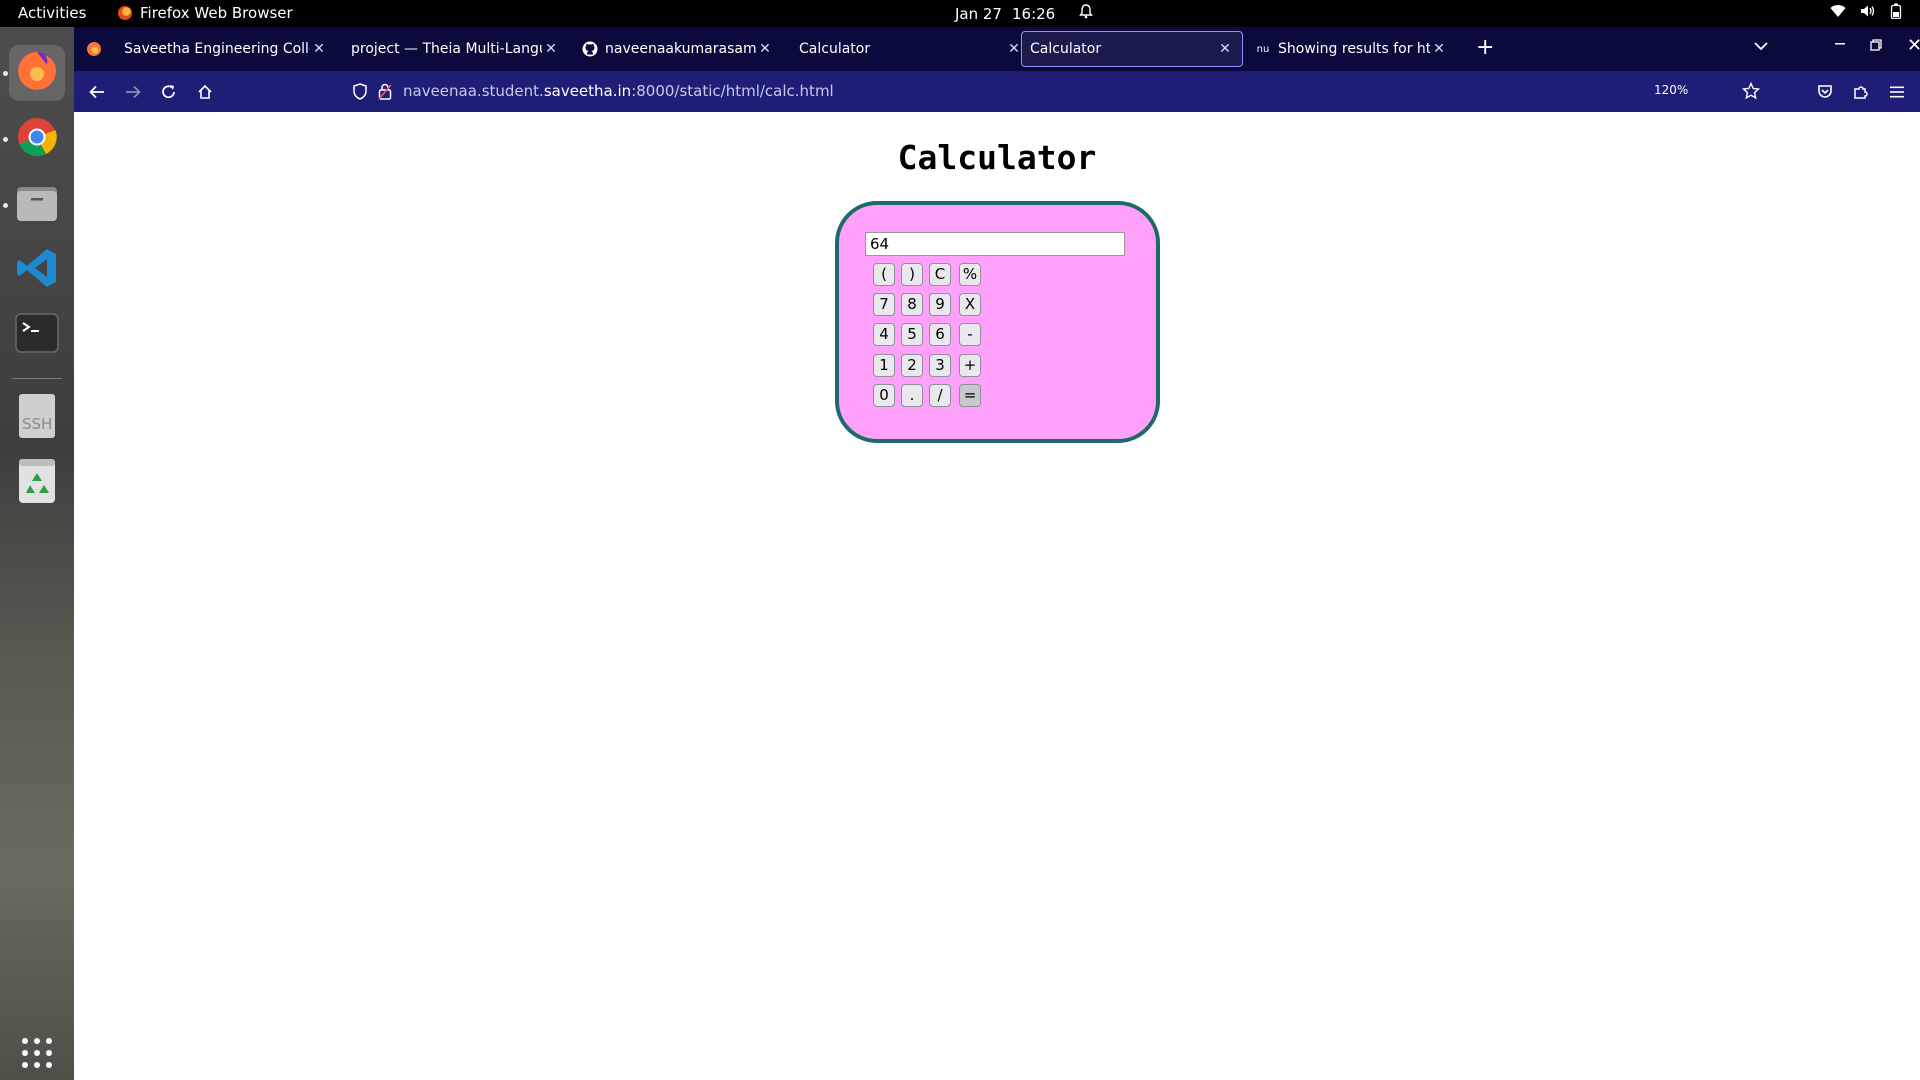  Describe the element at coordinates (217, 49) in the screenshot. I see `tab-label: Saveetha Engineering College` at that location.